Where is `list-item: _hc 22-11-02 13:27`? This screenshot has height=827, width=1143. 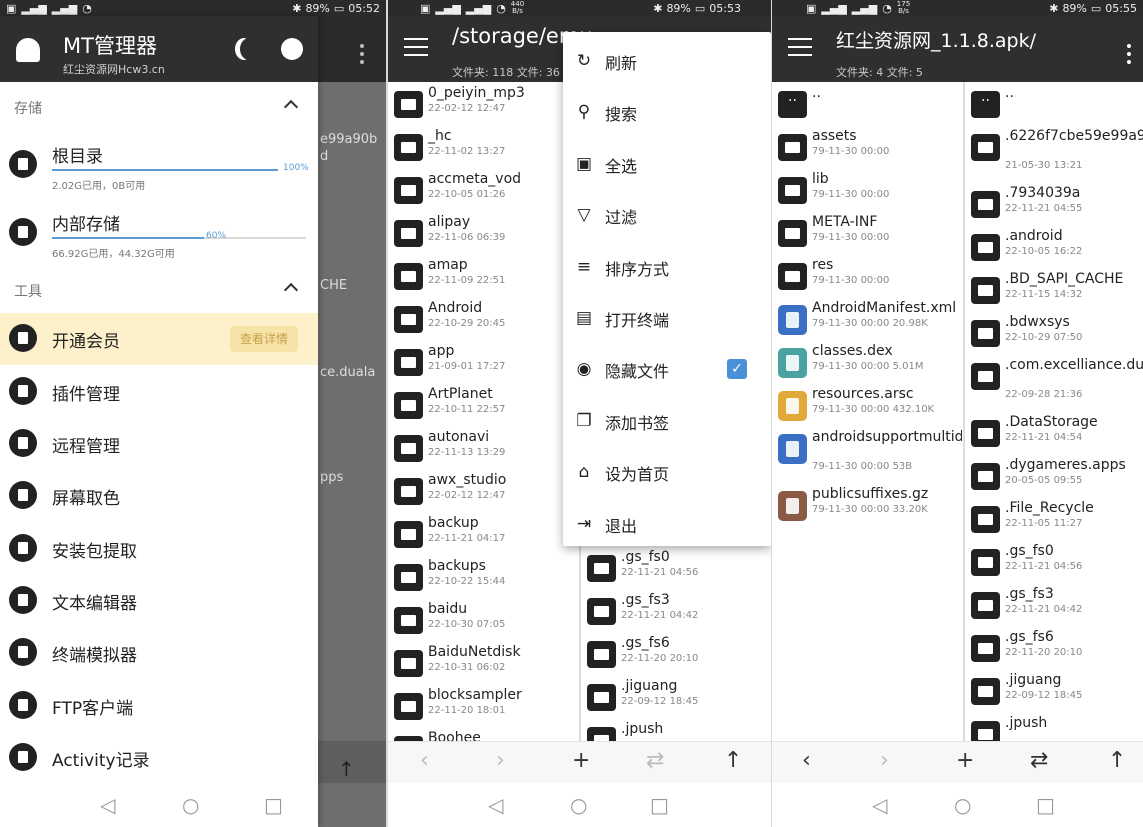
list-item: _hc 22-11-02 13:27 is located at coordinates (483, 146).